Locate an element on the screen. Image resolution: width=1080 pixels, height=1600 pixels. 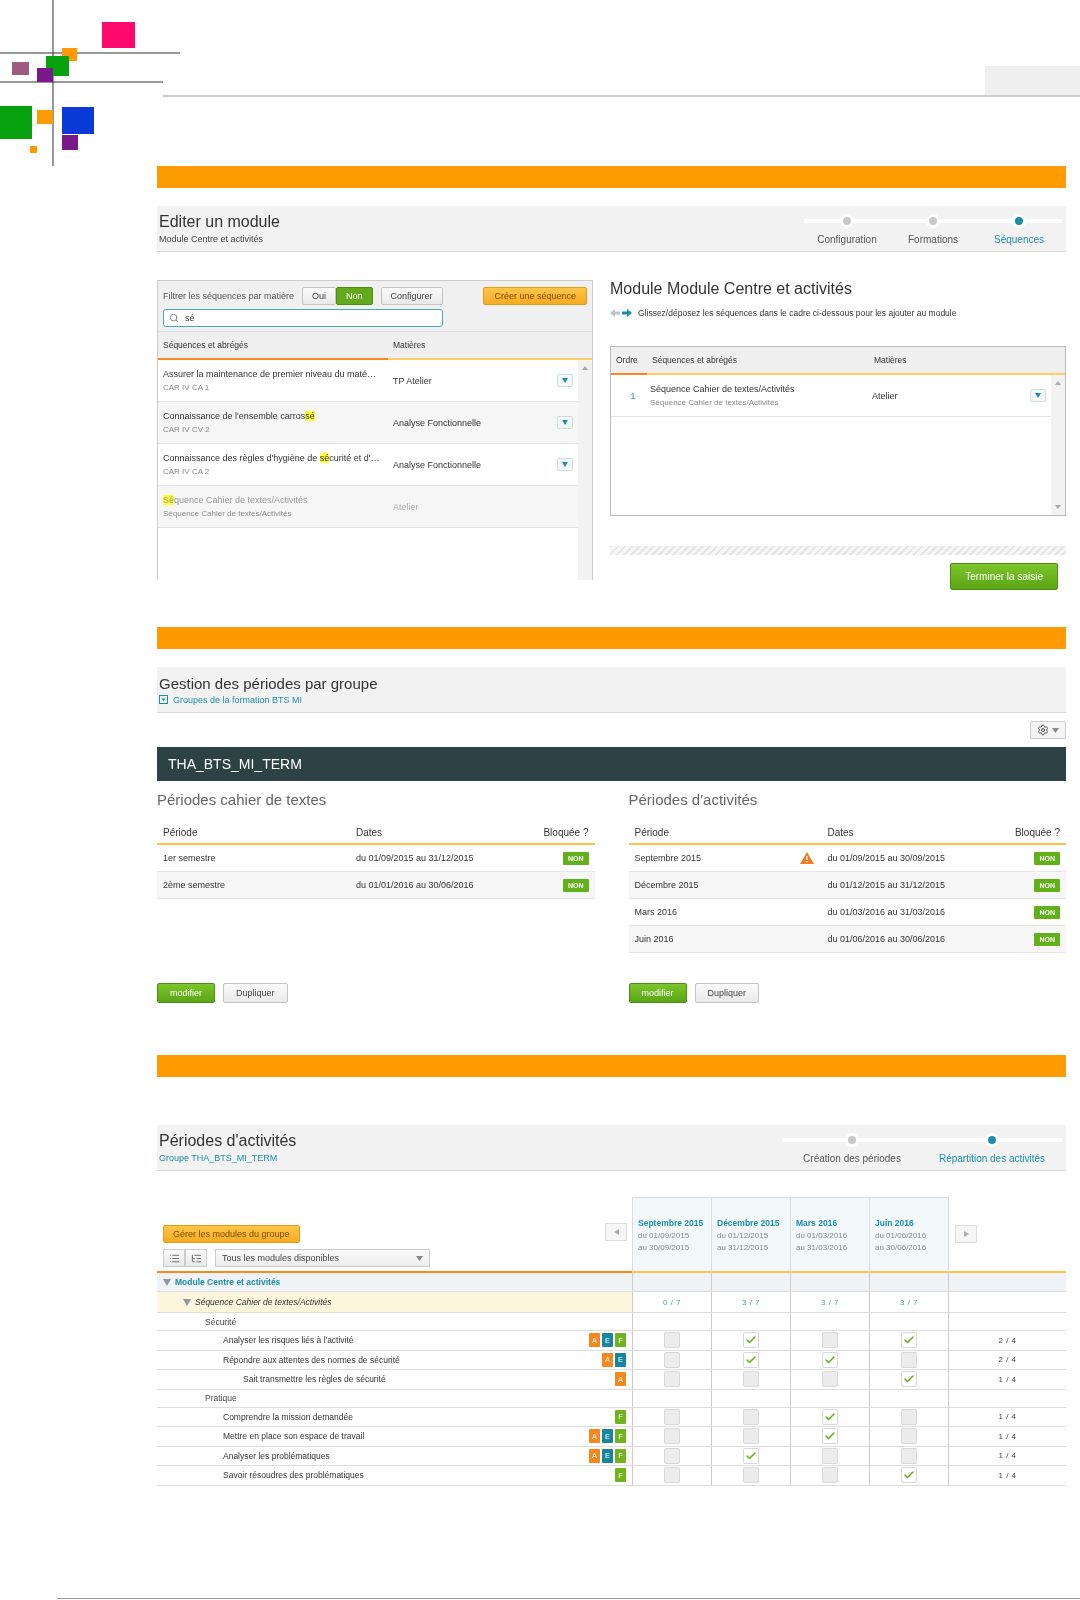
caret-right-icon is located at coordinates (966, 1234).